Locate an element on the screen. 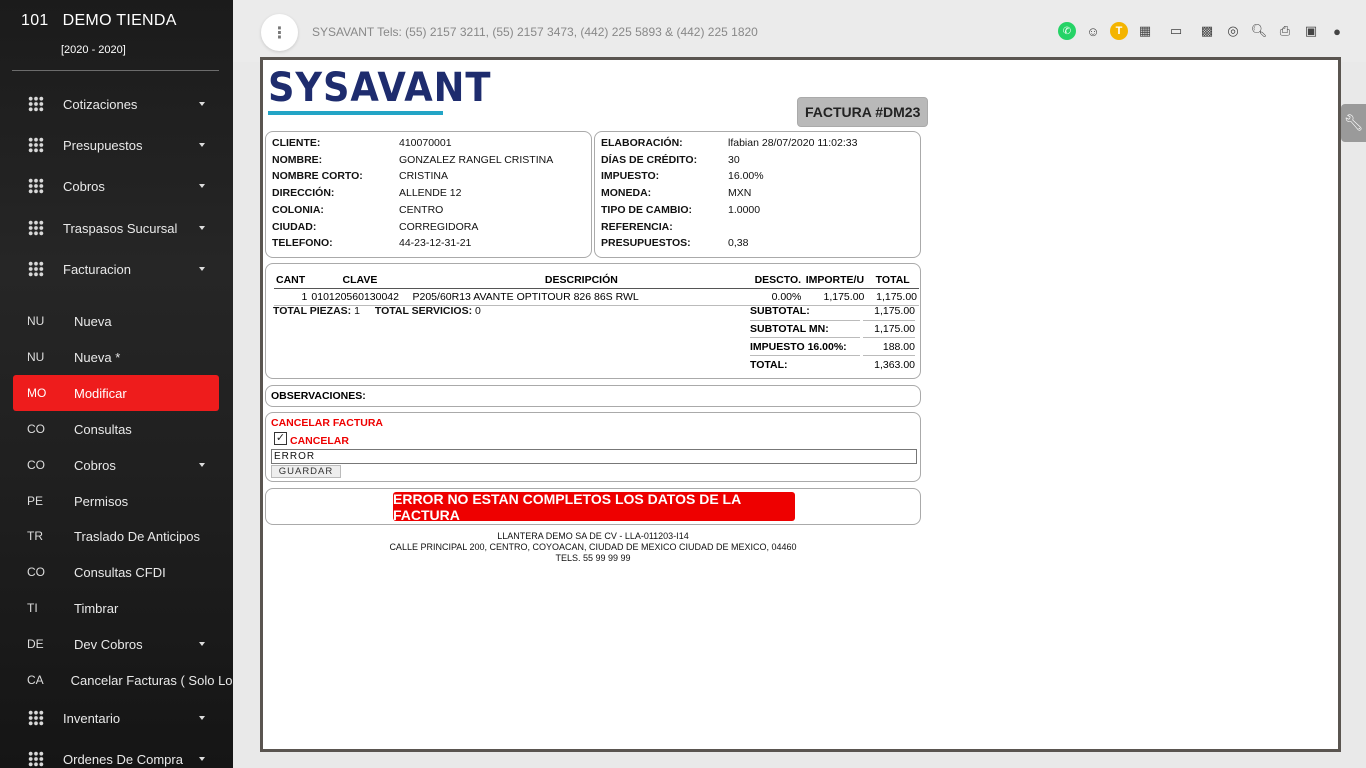 The image size is (1366, 768). dashboard-icon: ▦ is located at coordinates (1145, 31).